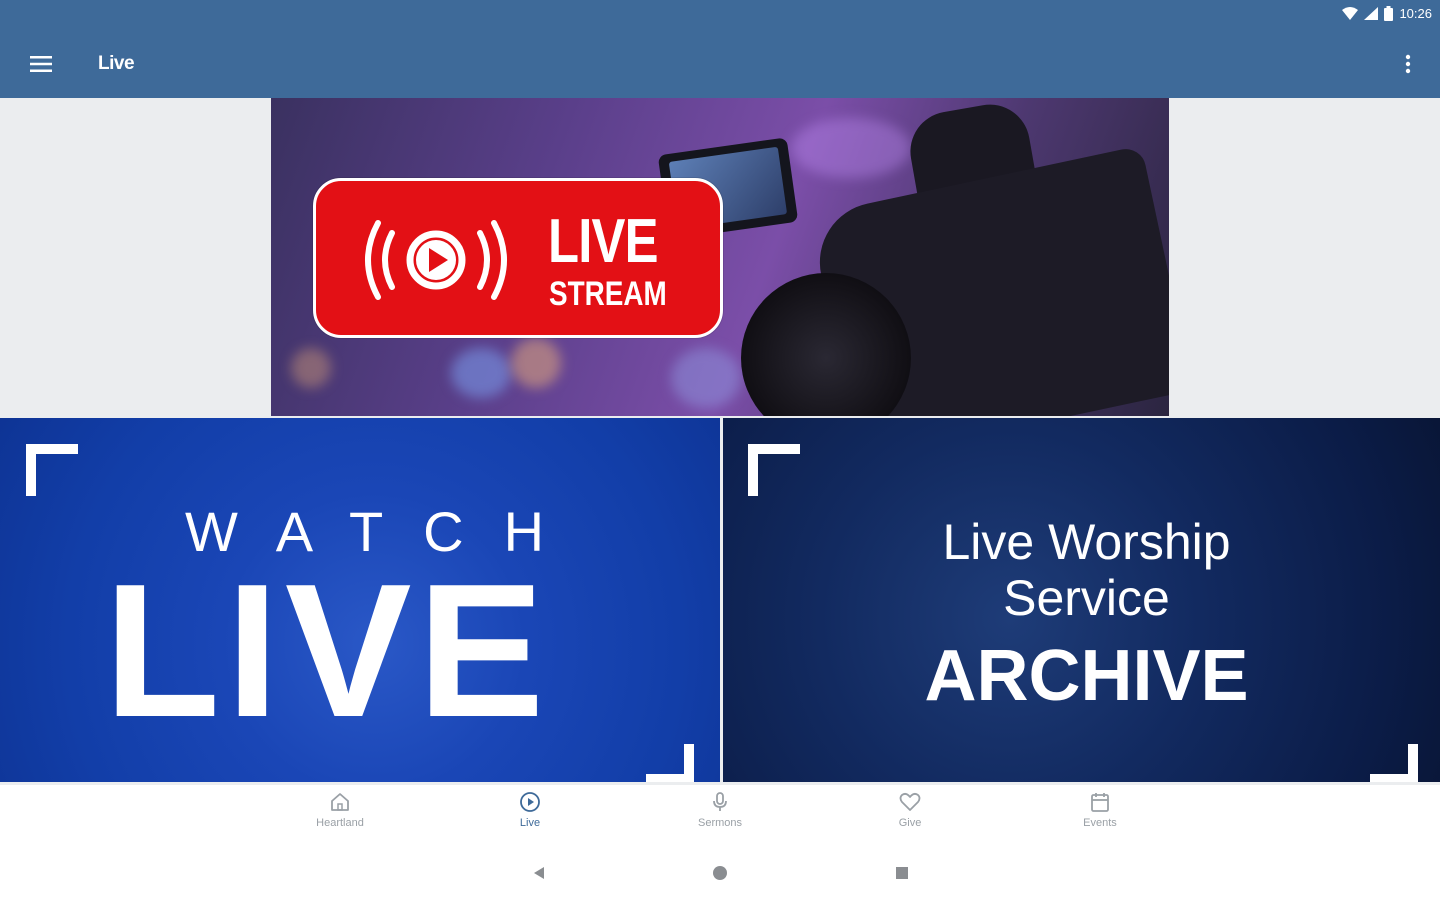 The image size is (1440, 900). I want to click on broadcast-play-icon, so click(436, 260).